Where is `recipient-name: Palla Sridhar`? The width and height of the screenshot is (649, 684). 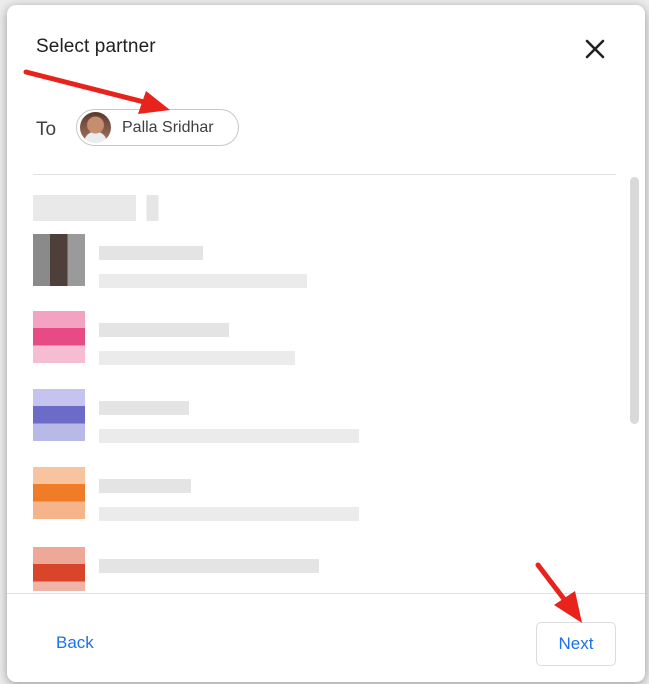
recipient-name: Palla Sridhar is located at coordinates (168, 127).